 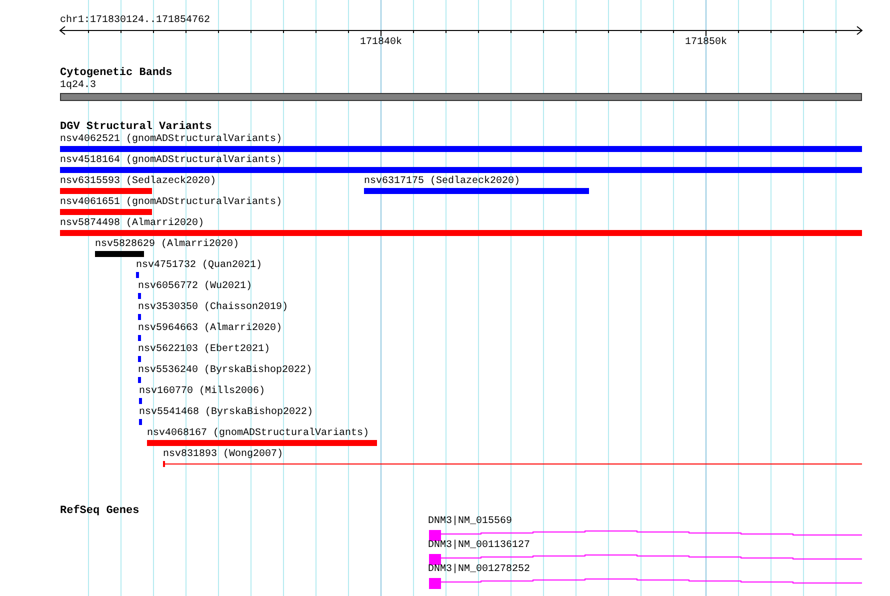 I want to click on variant-label: nsv6317175 (Sedlazeck2020), so click(x=442, y=181).